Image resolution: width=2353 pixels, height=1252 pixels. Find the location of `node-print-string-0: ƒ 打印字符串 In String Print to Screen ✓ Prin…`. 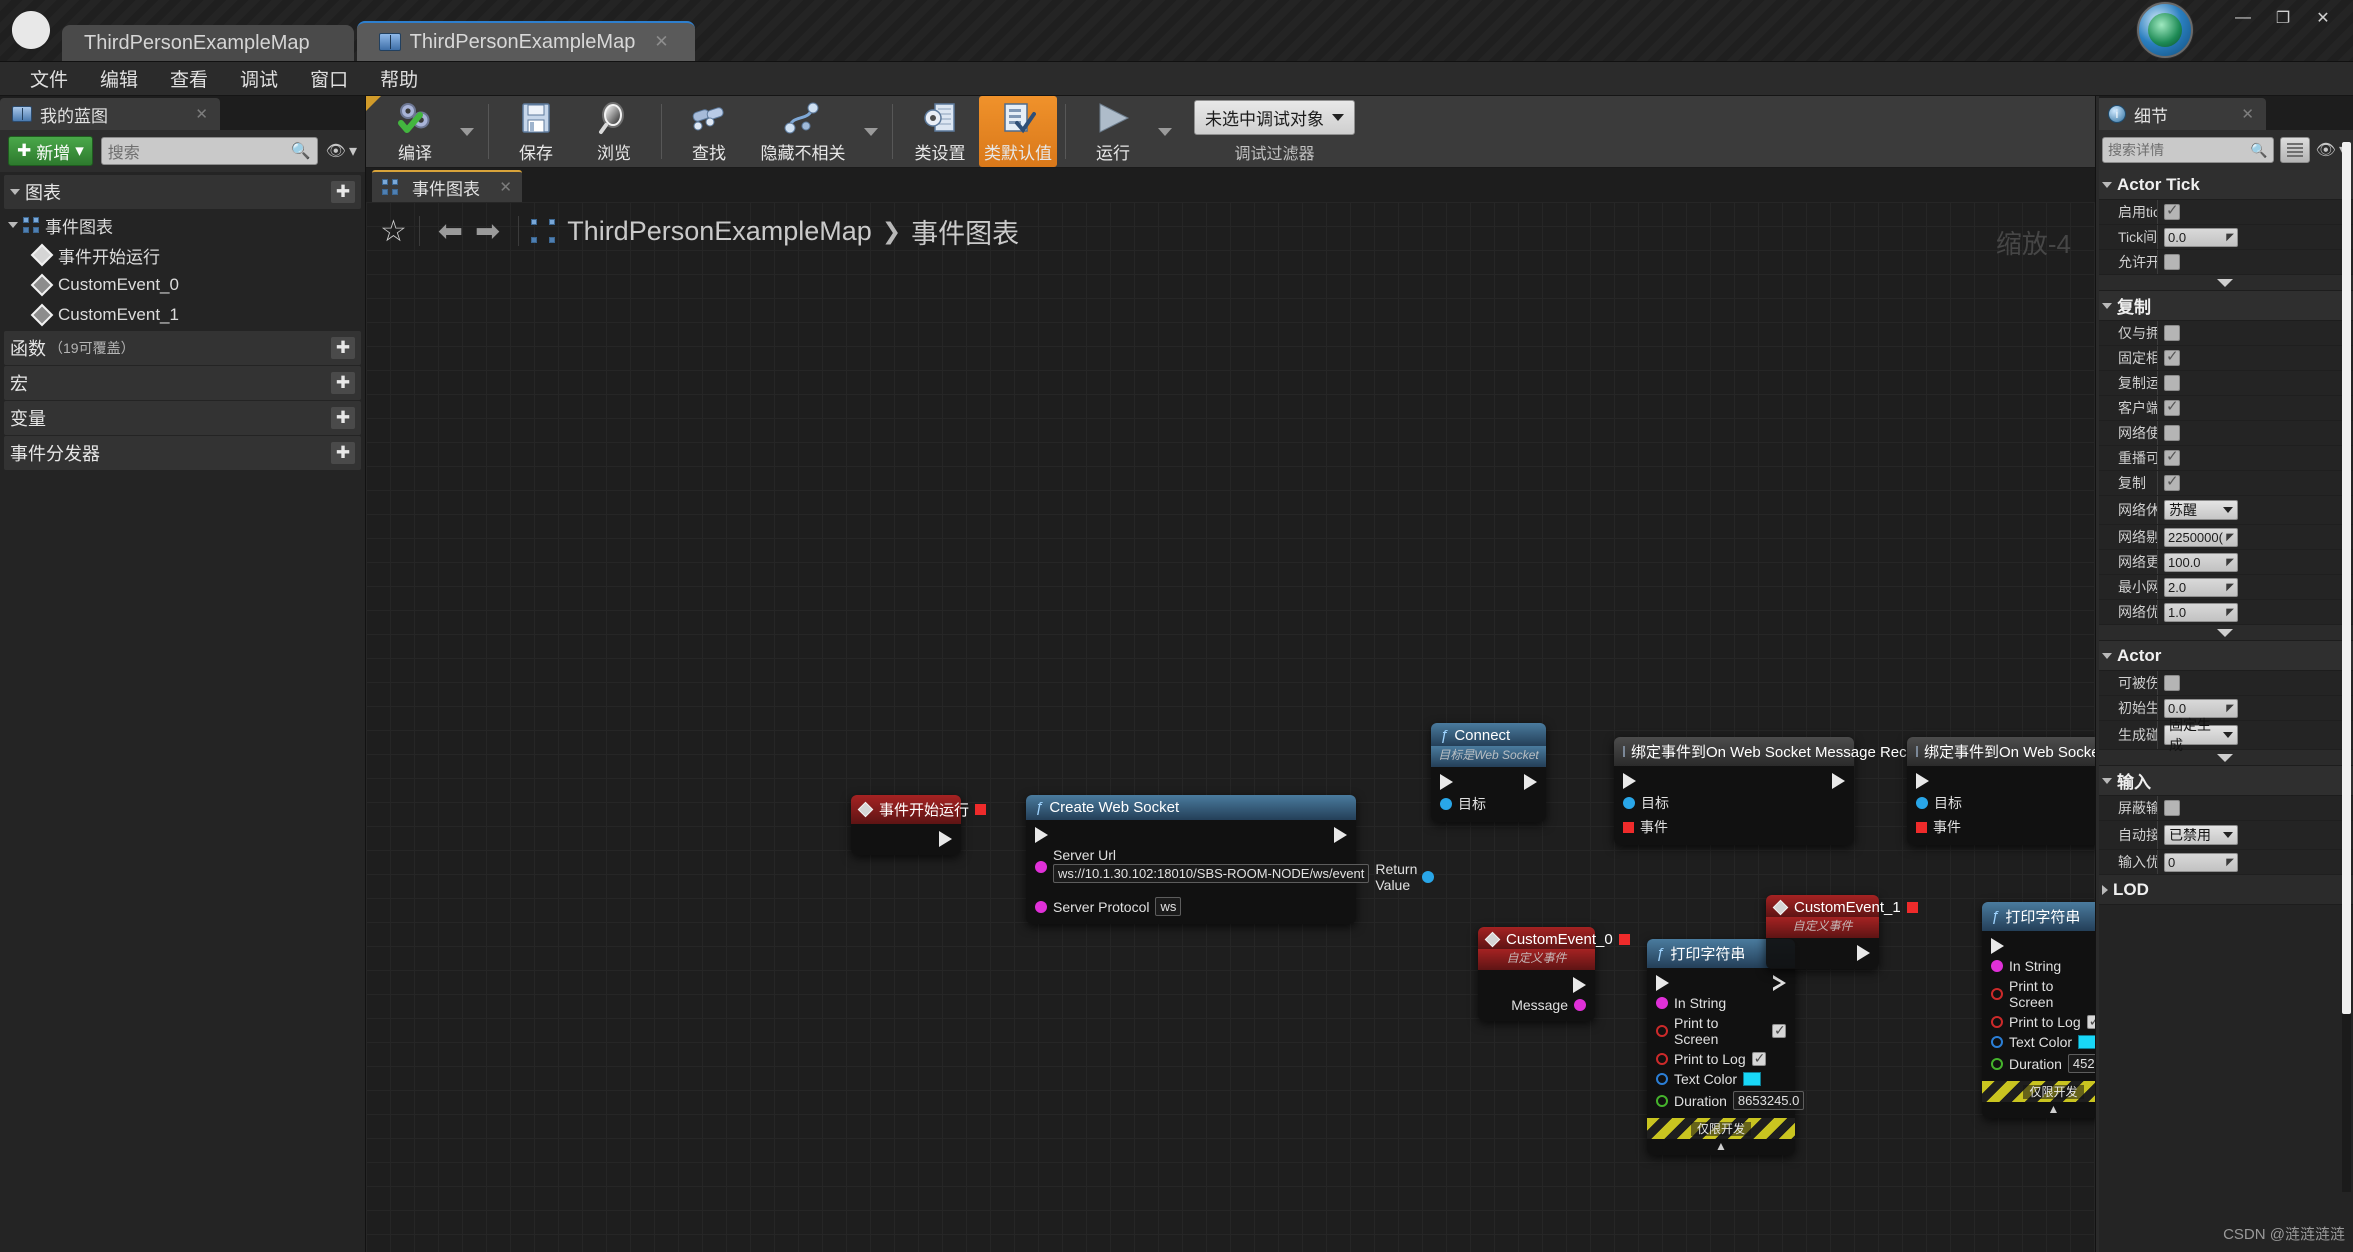

node-print-string-0: ƒ 打印字符串 In String Print to Screen ✓ Prin… is located at coordinates (1726, 1047).